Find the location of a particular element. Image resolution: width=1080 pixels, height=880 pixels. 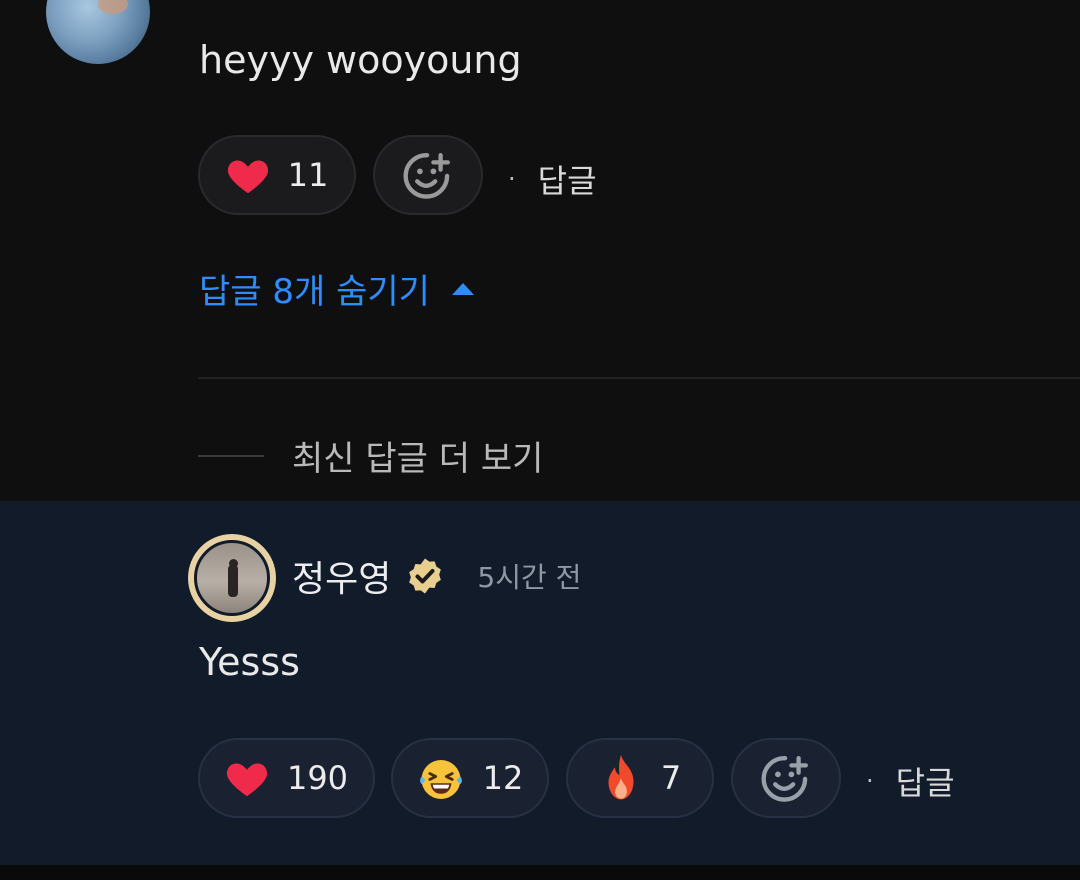

heart-reaction-button: 190 is located at coordinates (286, 778).